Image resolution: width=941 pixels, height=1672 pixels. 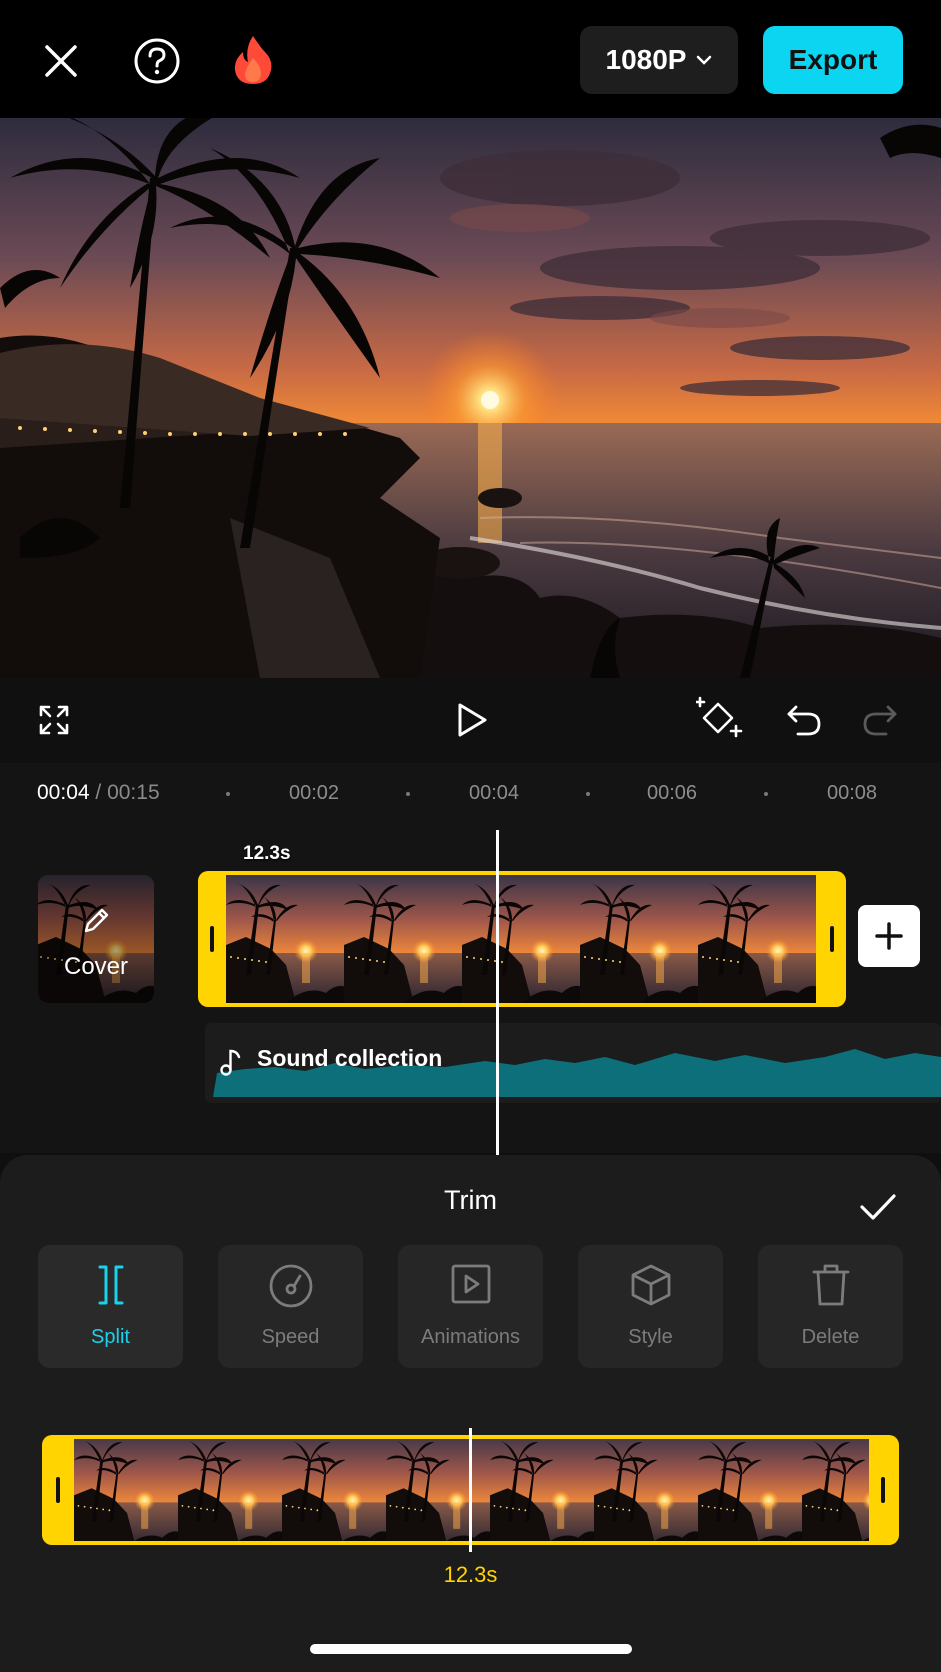 I want to click on top-bar: 1080P Export, so click(x=470, y=59).